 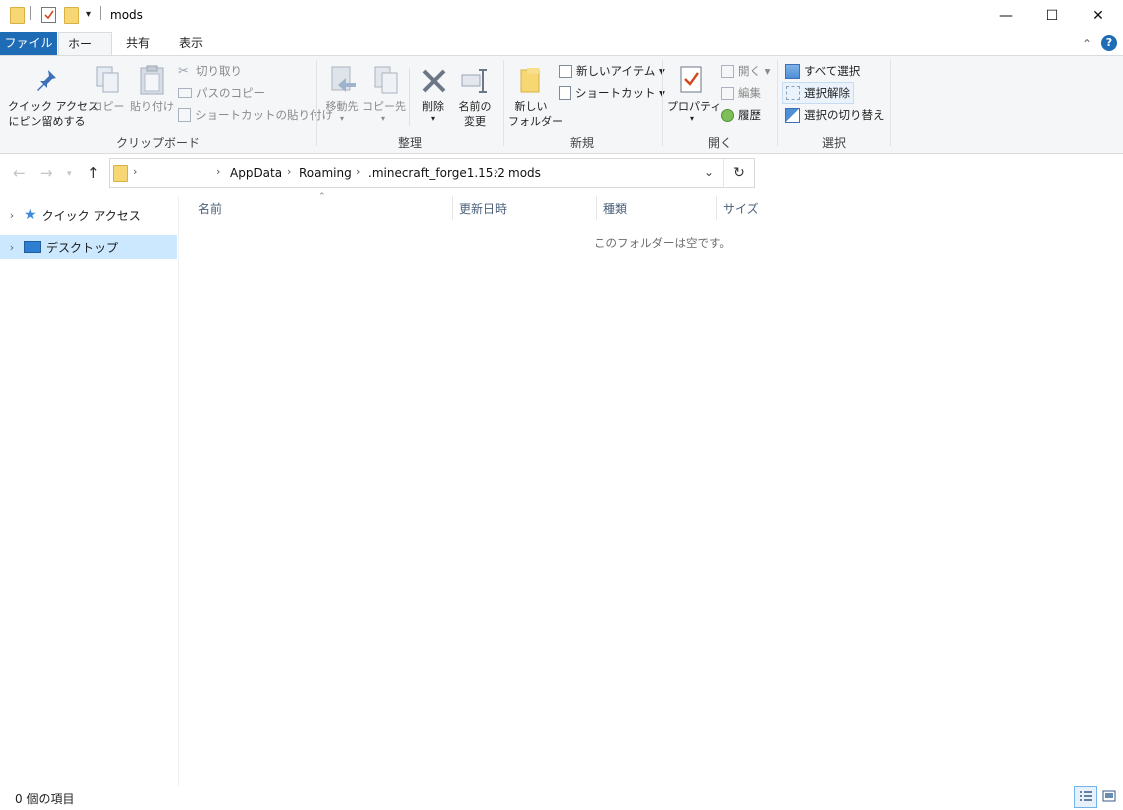 I want to click on maximize-icon: ☐, so click(x=1052, y=15).